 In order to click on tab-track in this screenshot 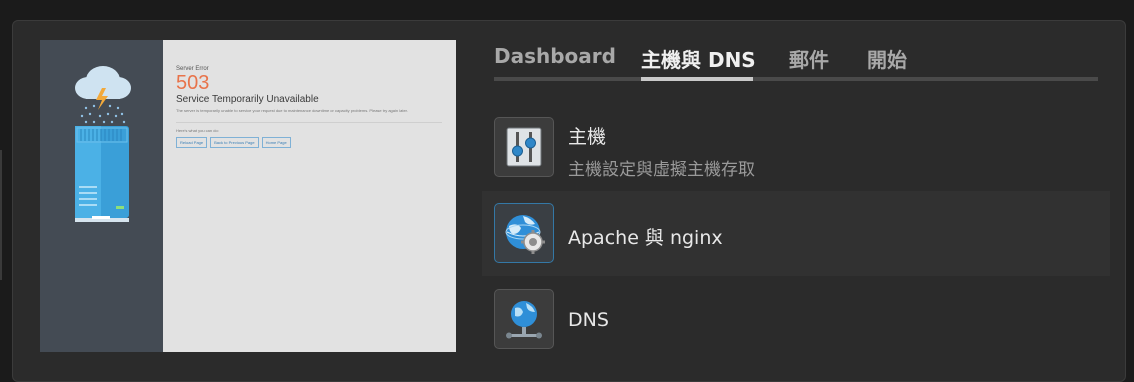, I will do `click(796, 79)`.